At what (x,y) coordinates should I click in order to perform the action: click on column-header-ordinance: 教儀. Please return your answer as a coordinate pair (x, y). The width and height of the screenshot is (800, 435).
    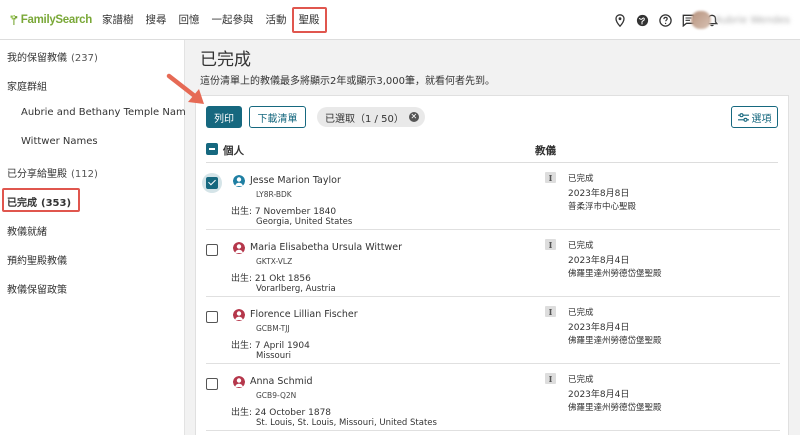
    Looking at the image, I should click on (545, 151).